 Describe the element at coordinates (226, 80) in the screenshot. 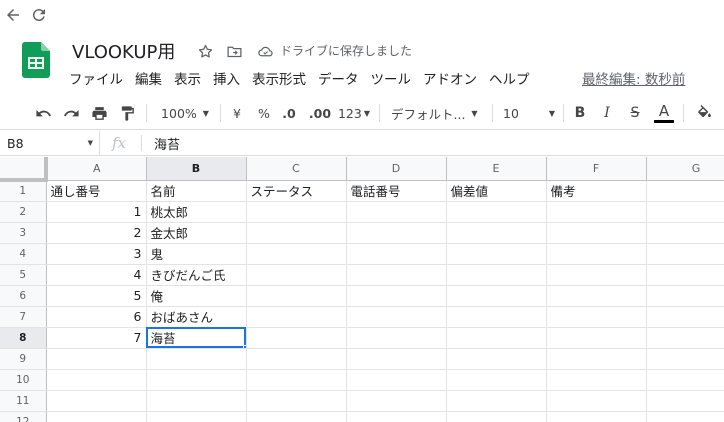

I see `menu-insert: 挿入` at that location.